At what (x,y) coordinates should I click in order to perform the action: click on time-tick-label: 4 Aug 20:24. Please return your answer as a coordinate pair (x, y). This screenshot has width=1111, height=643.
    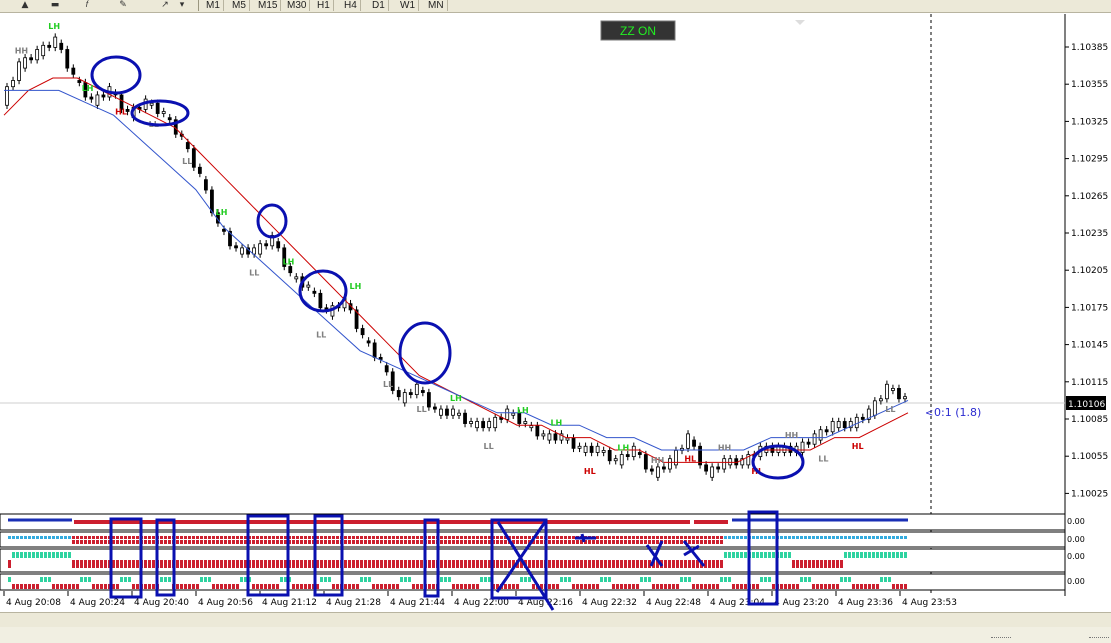
    Looking at the image, I should click on (97, 603).